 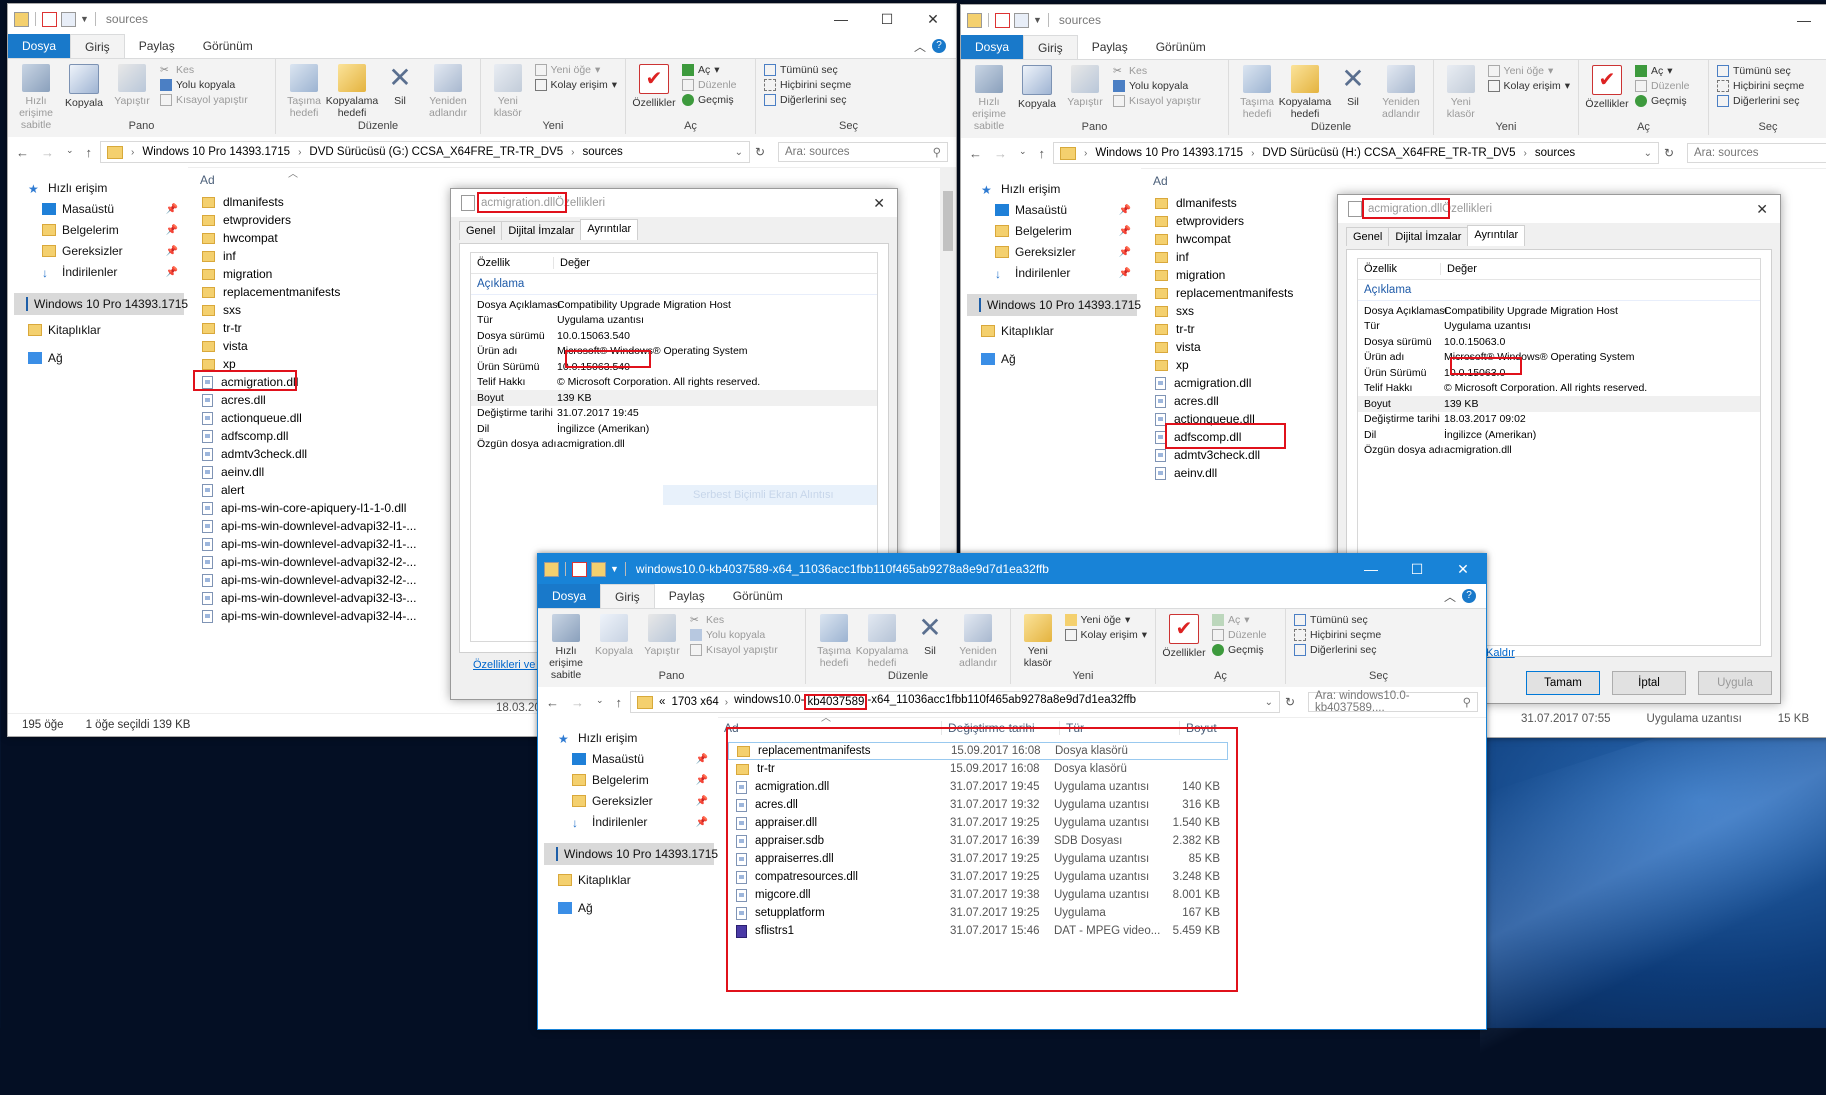 What do you see at coordinates (223, 490) in the screenshot?
I see `list-item: alert` at bounding box center [223, 490].